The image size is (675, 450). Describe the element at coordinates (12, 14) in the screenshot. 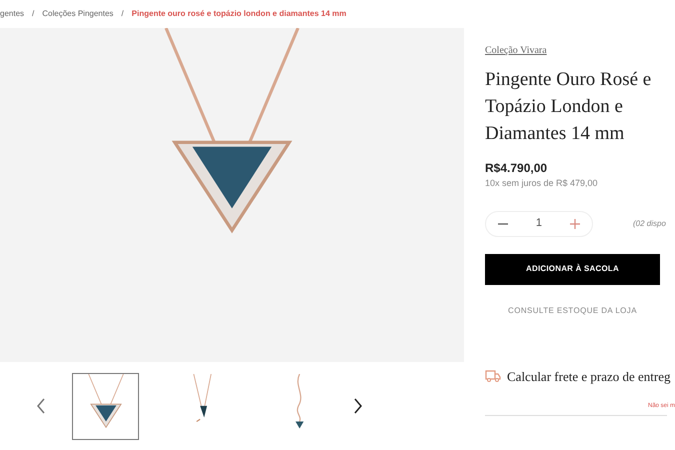

I see `breadcrumb-link: gentes` at that location.